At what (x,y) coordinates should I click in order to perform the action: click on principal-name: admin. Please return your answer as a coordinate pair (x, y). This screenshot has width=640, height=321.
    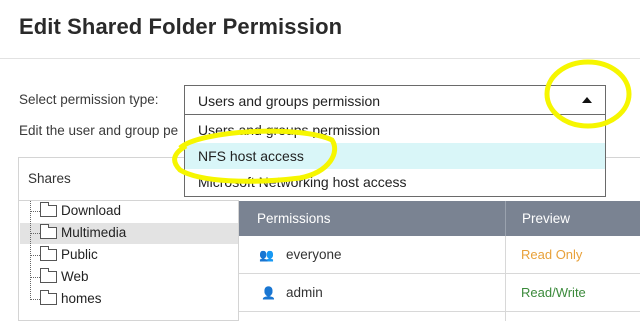
    Looking at the image, I should click on (304, 292).